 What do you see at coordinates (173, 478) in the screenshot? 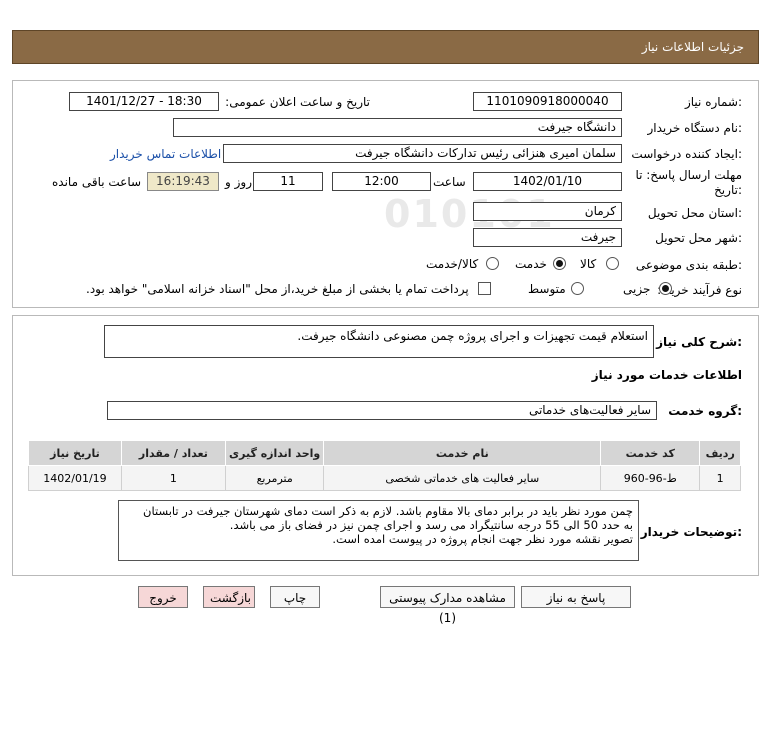
I see `cell-quantity: 1` at bounding box center [173, 478].